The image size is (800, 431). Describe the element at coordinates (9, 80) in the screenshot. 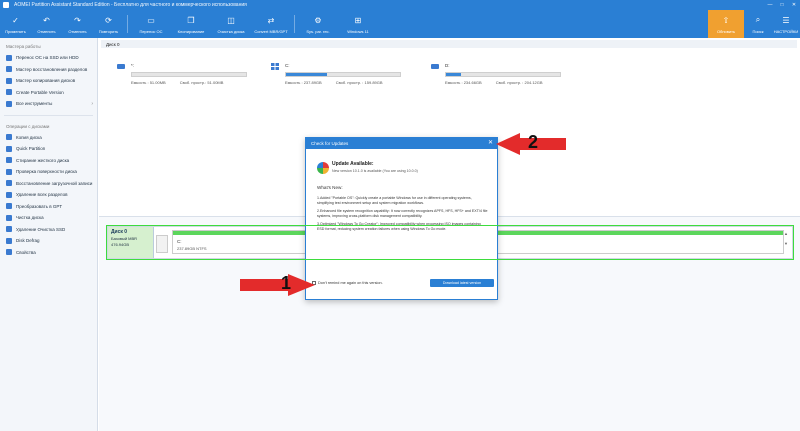

I see `copy-icon` at that location.